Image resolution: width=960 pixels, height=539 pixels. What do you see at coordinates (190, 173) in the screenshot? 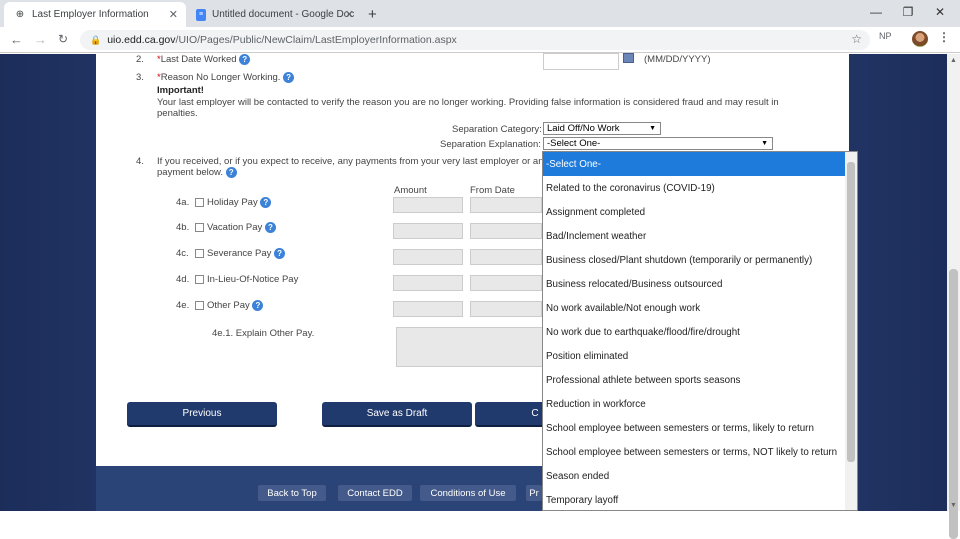
I see `q4-text-2: payment below.` at bounding box center [190, 173].